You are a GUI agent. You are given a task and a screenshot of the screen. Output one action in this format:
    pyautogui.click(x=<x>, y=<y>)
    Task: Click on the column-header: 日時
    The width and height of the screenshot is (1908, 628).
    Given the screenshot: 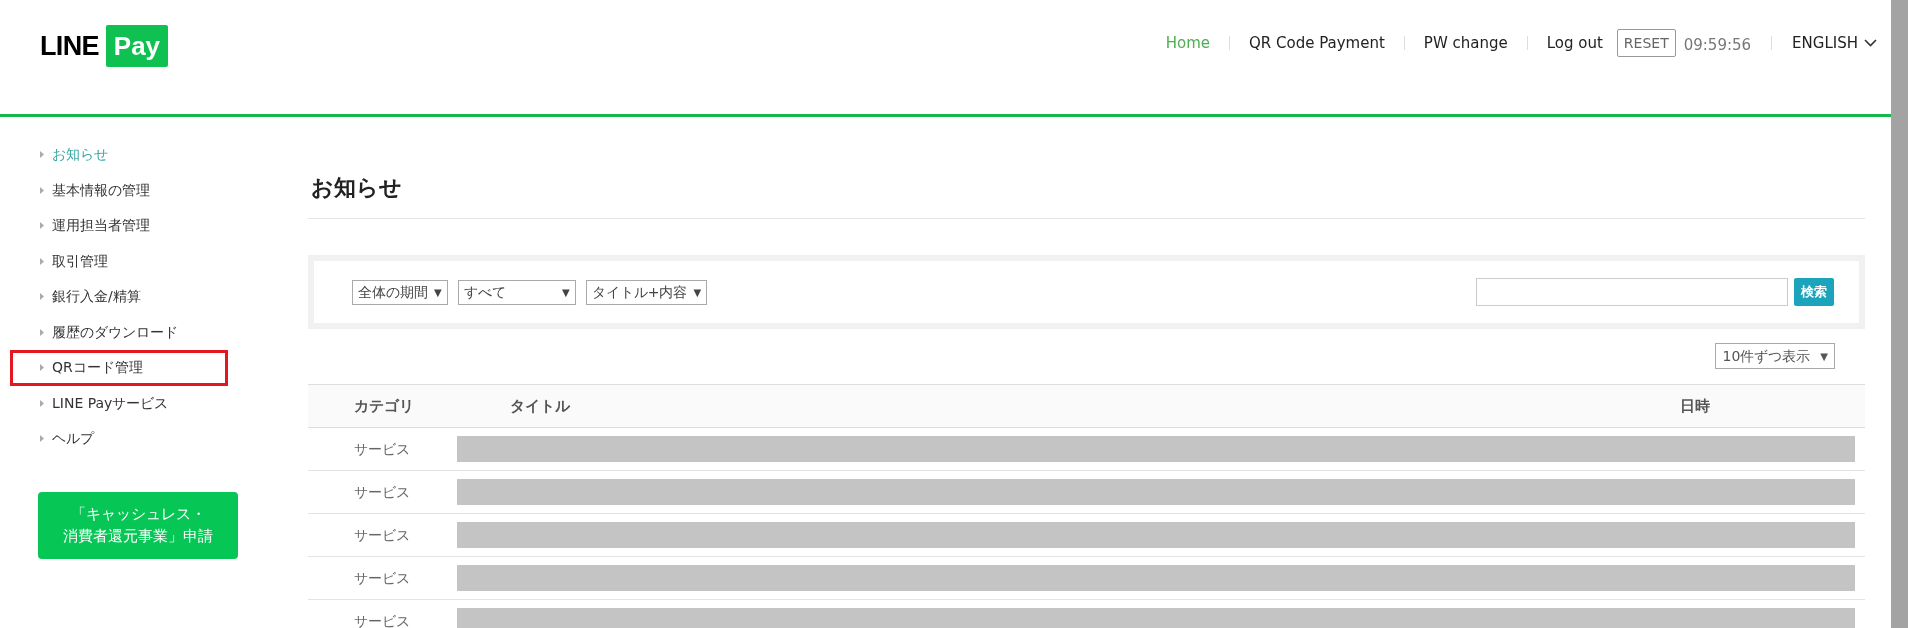 What is the action you would take?
    pyautogui.click(x=1695, y=406)
    